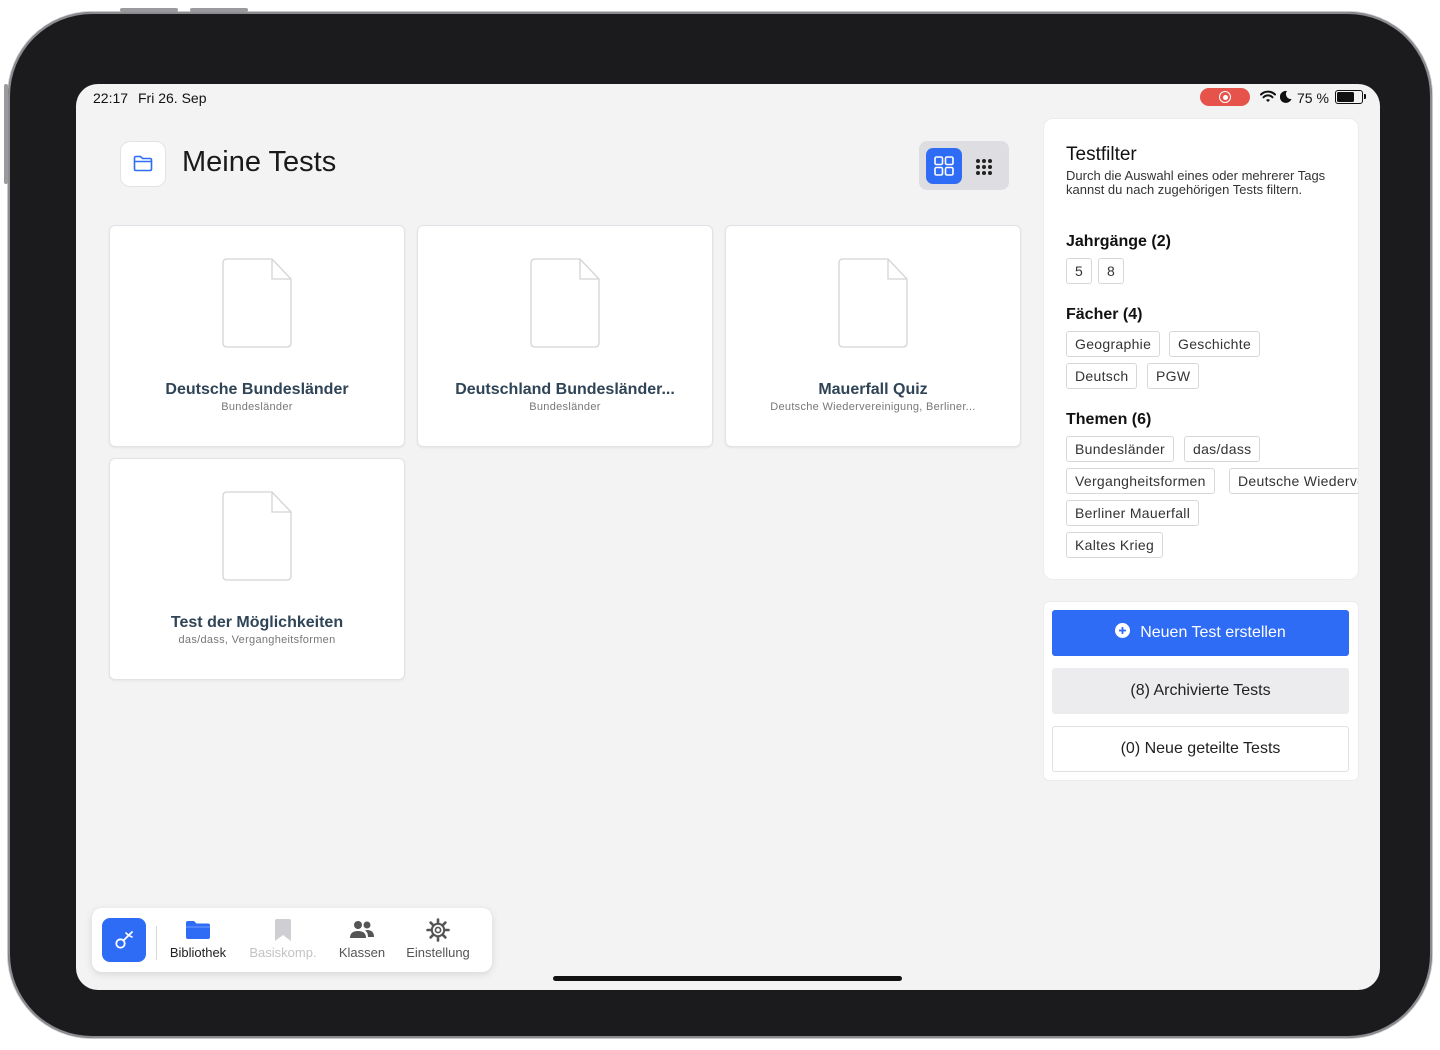  I want to click on people-icon, so click(362, 929).